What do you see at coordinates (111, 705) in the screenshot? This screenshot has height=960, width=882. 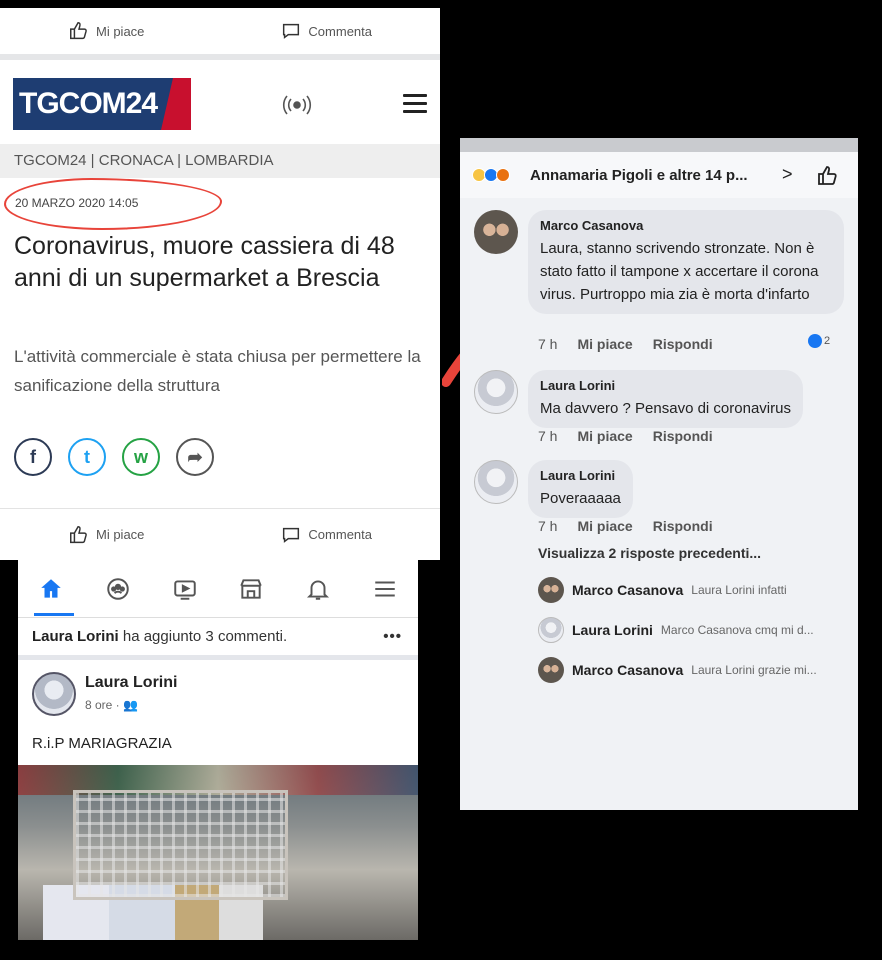 I see `post-meta: 8 ore · 👥` at bounding box center [111, 705].